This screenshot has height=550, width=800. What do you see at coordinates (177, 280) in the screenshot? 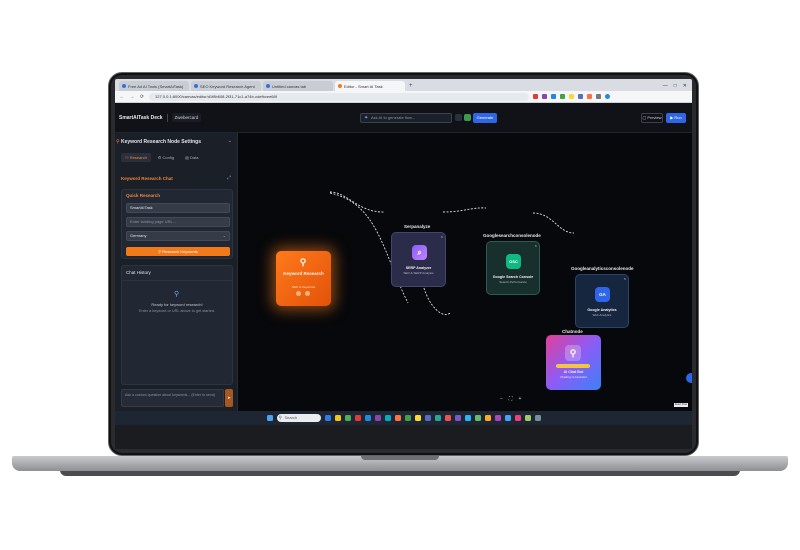
I see `divider` at bounding box center [177, 280].